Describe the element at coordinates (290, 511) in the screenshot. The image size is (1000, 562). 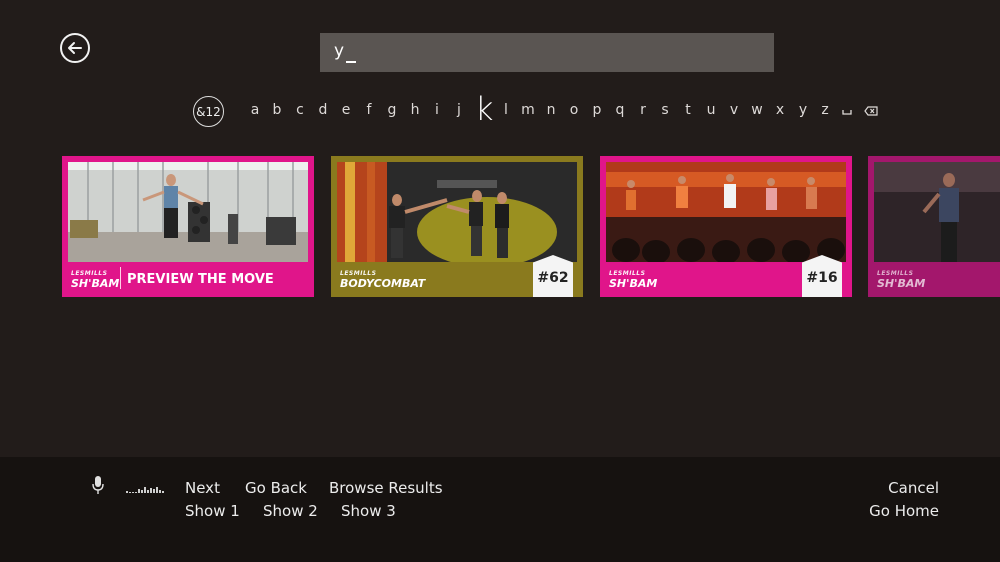
I see `voice-cmd-show-2: Show 2` at that location.